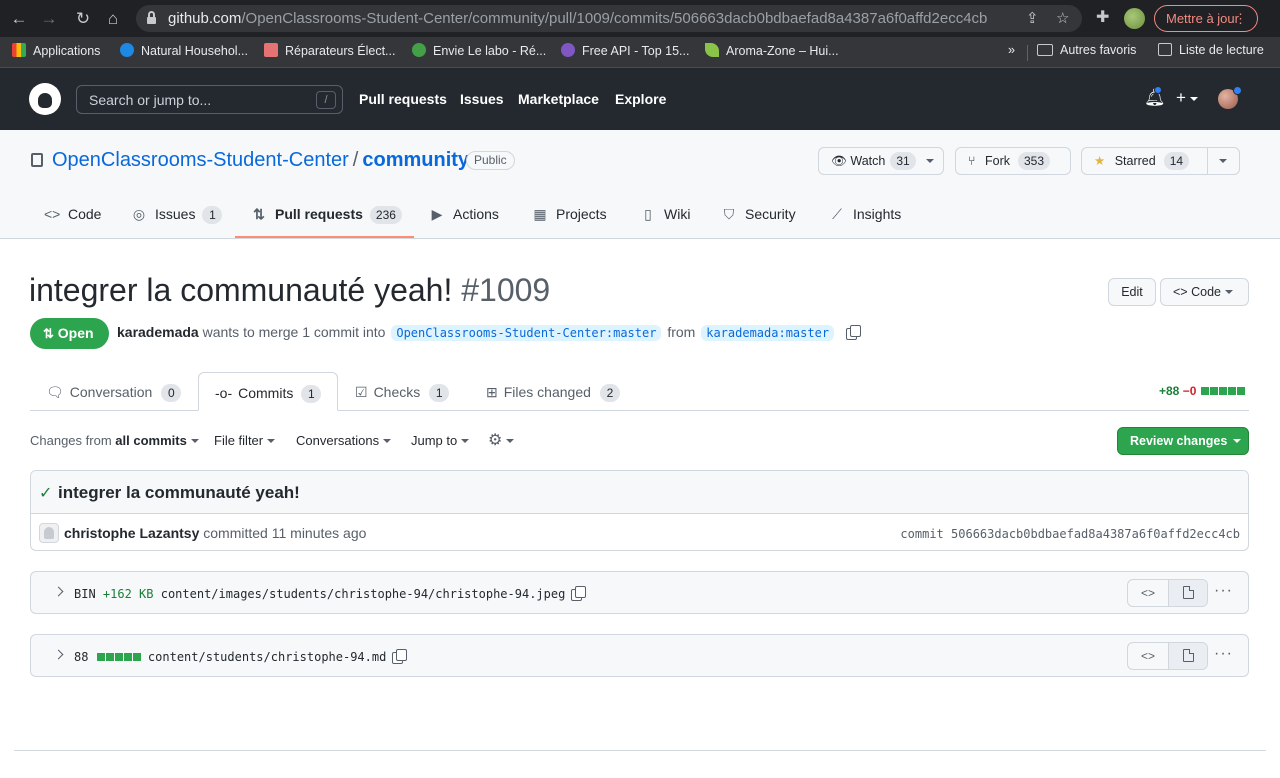  I want to click on edit-button: Edit, so click(1132, 292).